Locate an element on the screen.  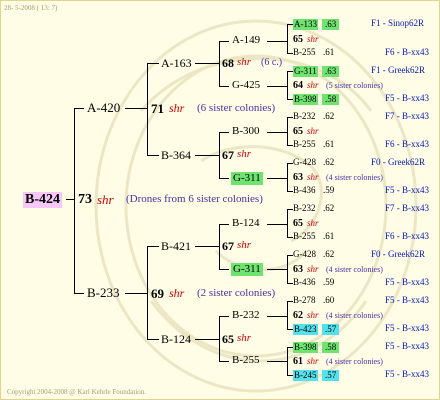
sister-note: (2 sister colonies) is located at coordinates (236, 293).